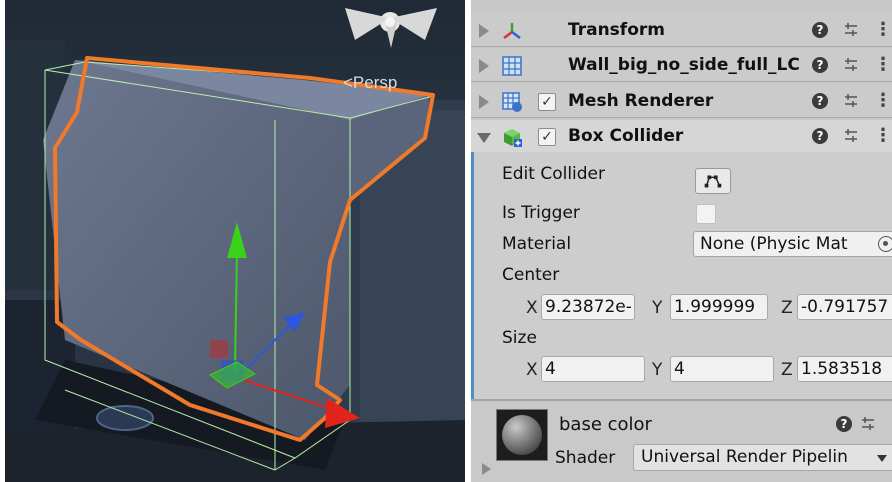 Image resolution: width=892 pixels, height=482 pixels. Describe the element at coordinates (547, 137) in the screenshot. I see `box-collider-enabled-checkbox: ✓` at that location.